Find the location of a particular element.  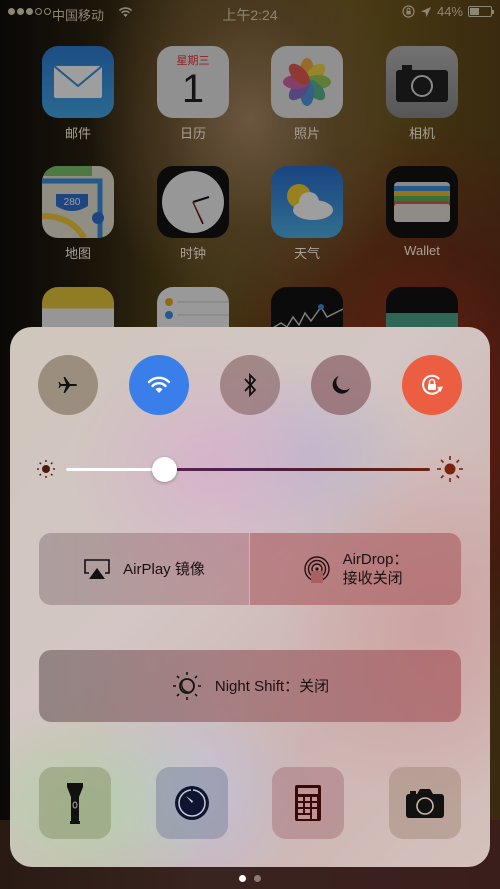

rotation-lock-icon is located at coordinates (432, 384).